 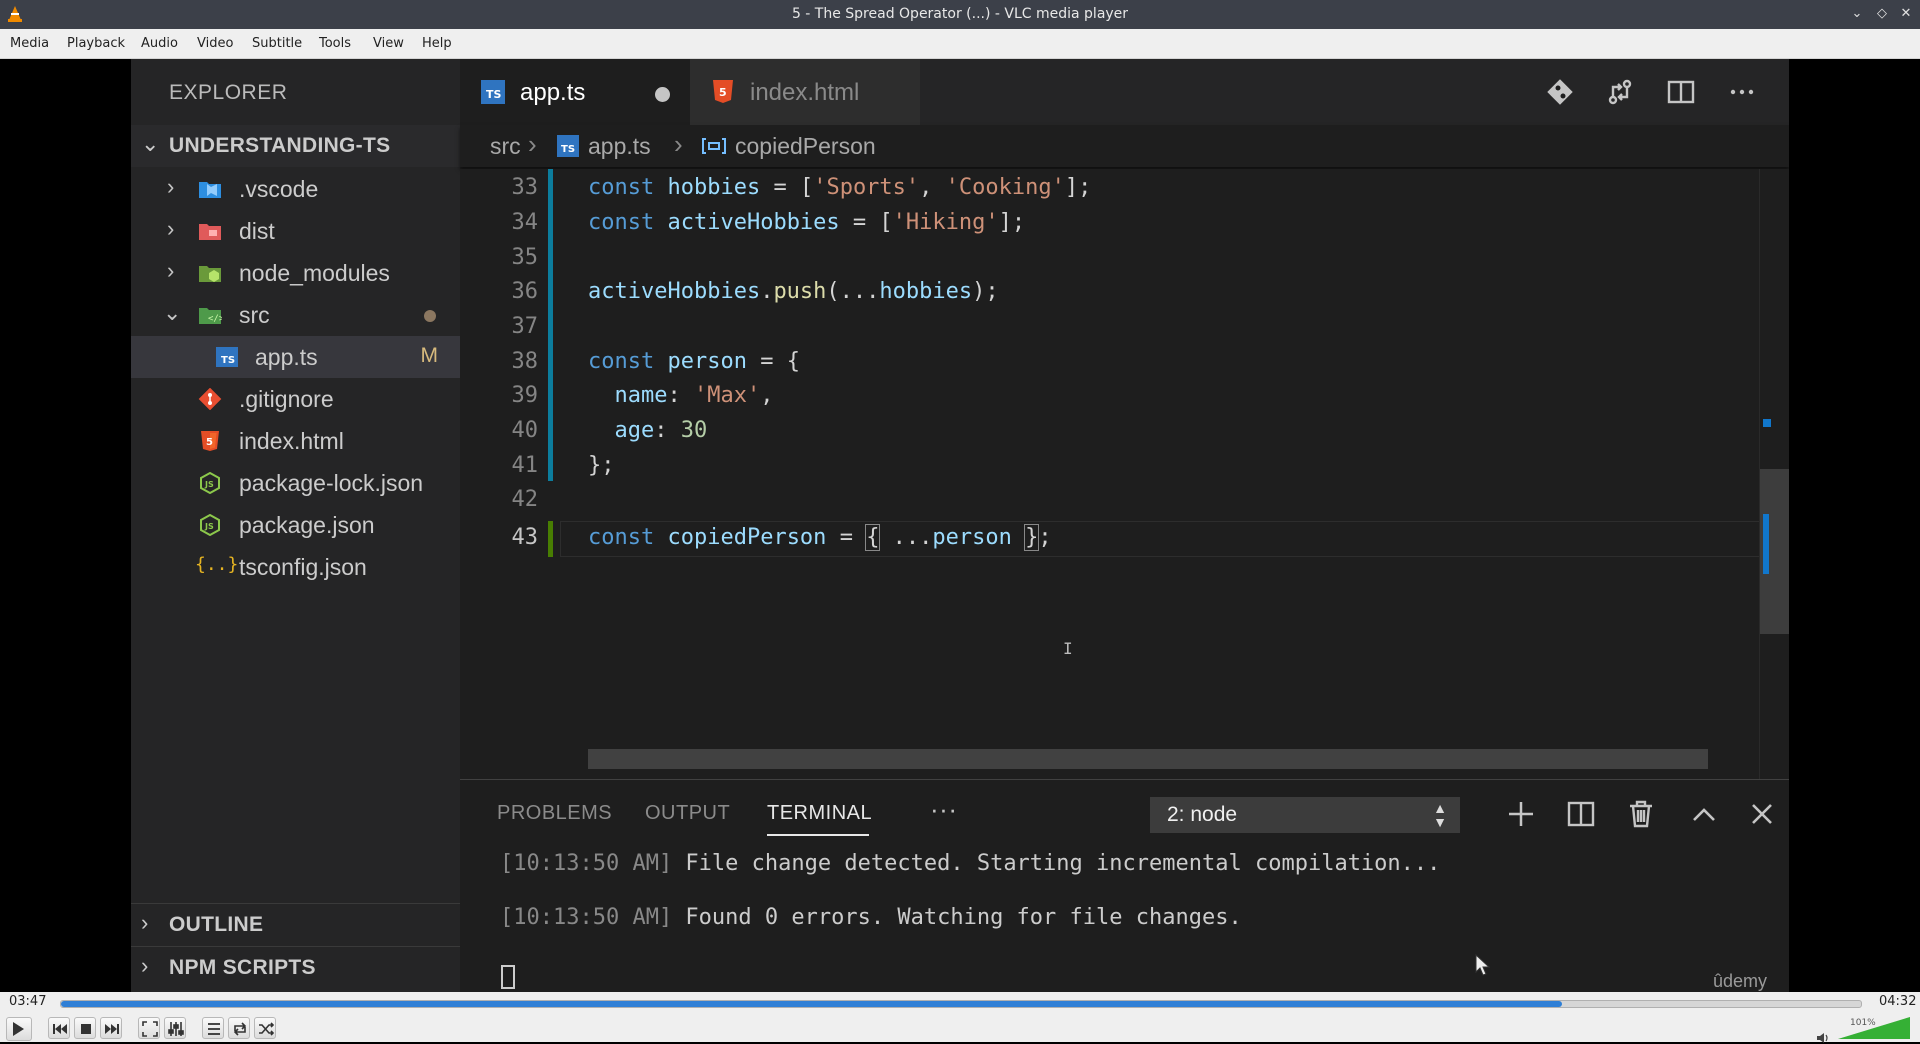 What do you see at coordinates (1641, 814) in the screenshot?
I see `trash-icon` at bounding box center [1641, 814].